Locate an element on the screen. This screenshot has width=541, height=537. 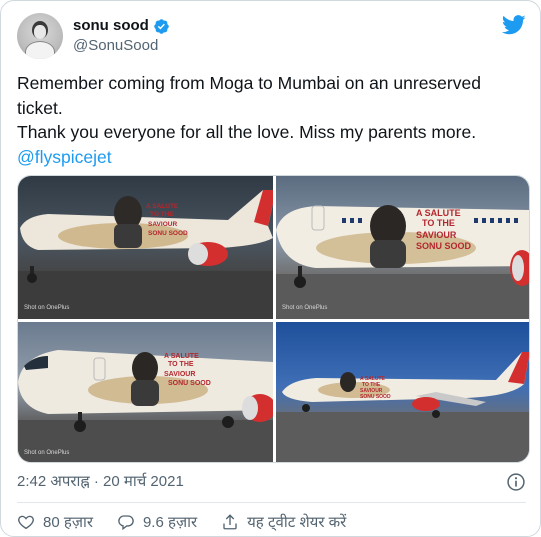
tweet-actions: 80 हज़ार 9.6 हज़ार यह ट्वीट शेयर करें is located at coordinates (193, 522).